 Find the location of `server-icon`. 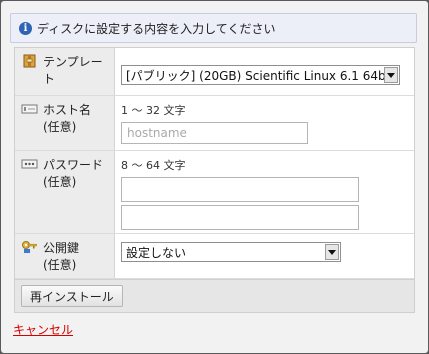

server-icon is located at coordinates (29, 109).